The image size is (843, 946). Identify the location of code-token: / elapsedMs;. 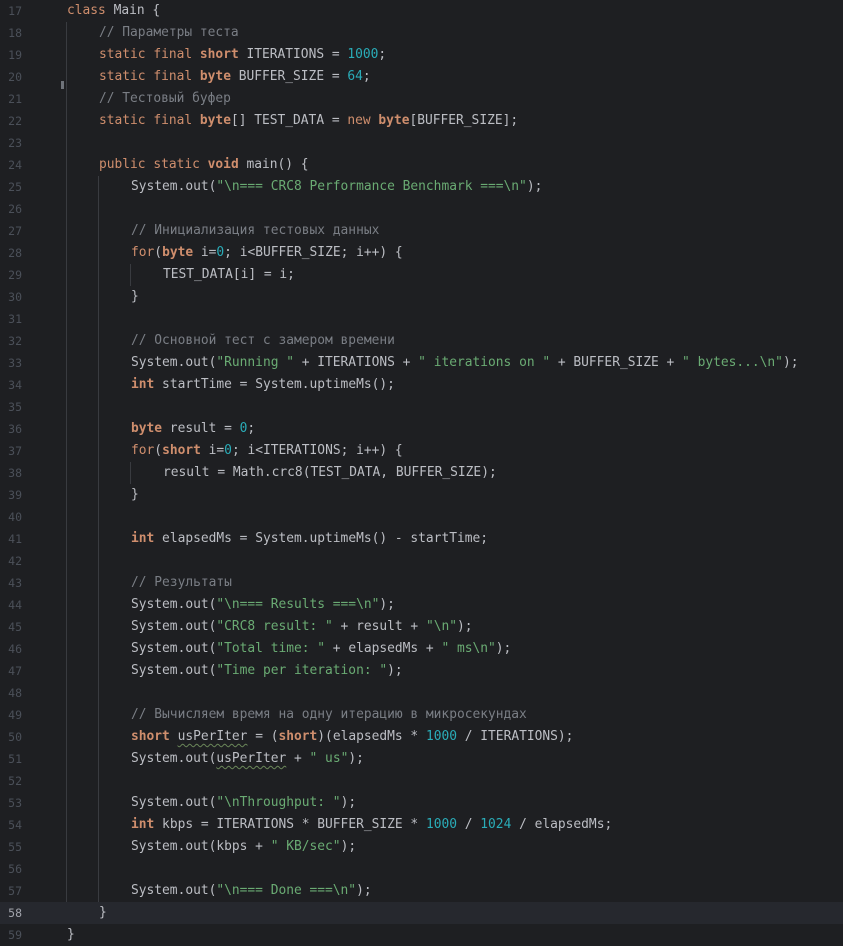
(562, 824).